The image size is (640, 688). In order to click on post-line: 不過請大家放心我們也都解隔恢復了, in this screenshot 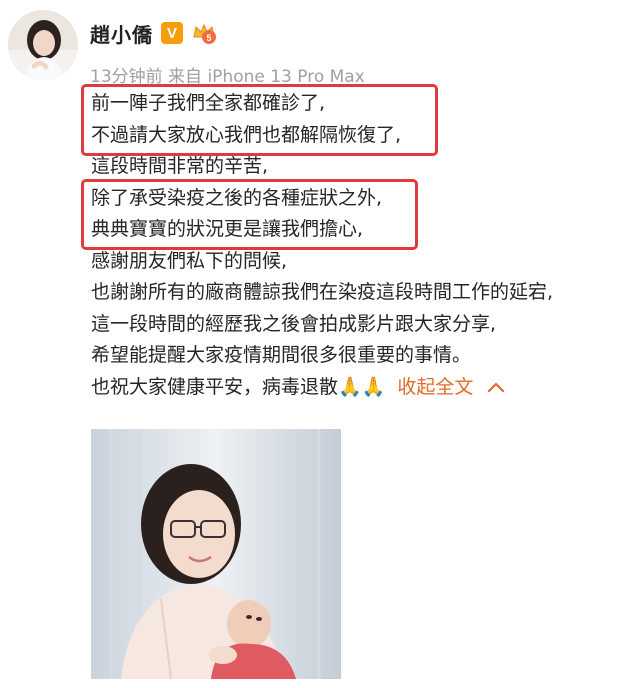, I will do `click(246, 134)`.